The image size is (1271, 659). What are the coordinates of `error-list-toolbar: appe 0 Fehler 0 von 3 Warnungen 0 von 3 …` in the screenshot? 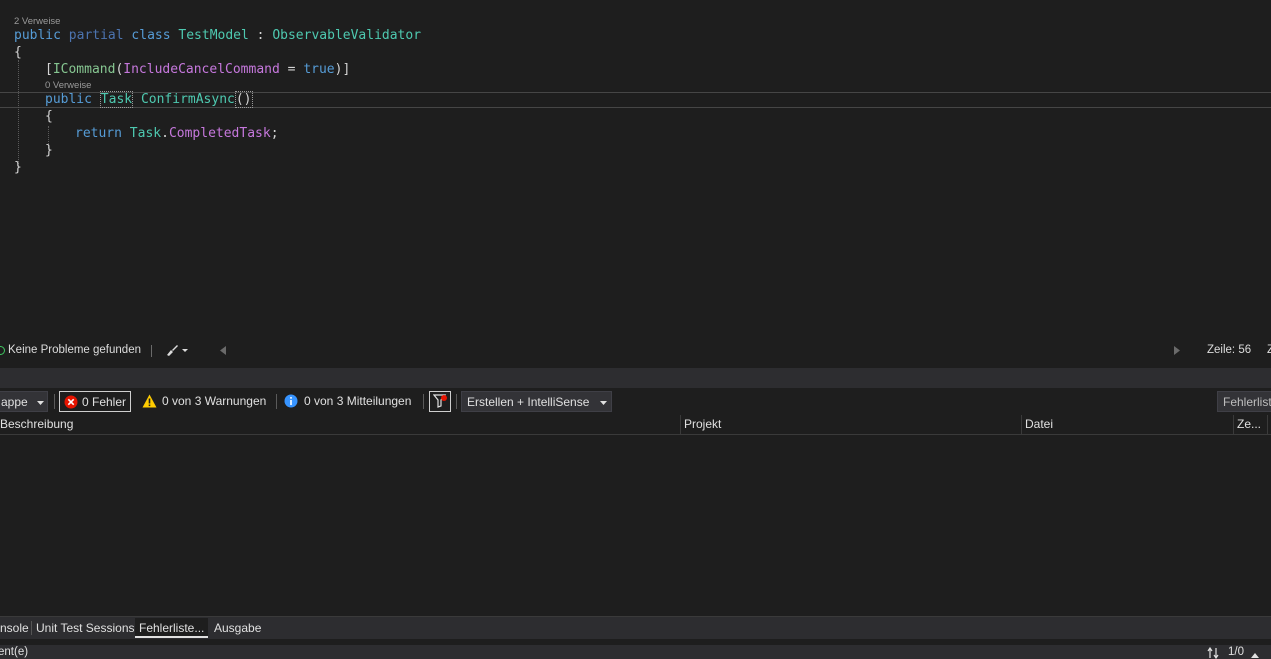 It's located at (635, 401).